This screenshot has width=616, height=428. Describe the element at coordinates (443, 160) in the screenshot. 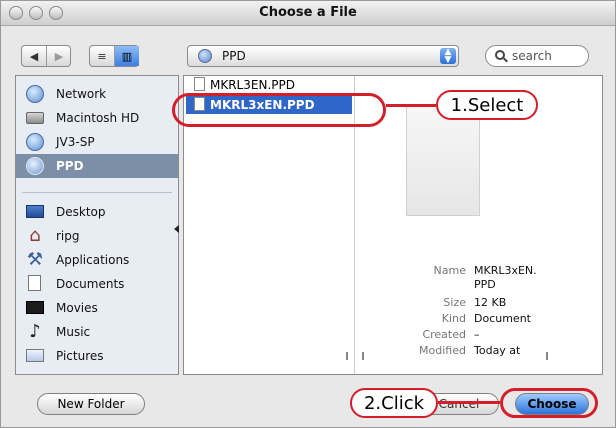

I see `document-preview-icon` at that location.